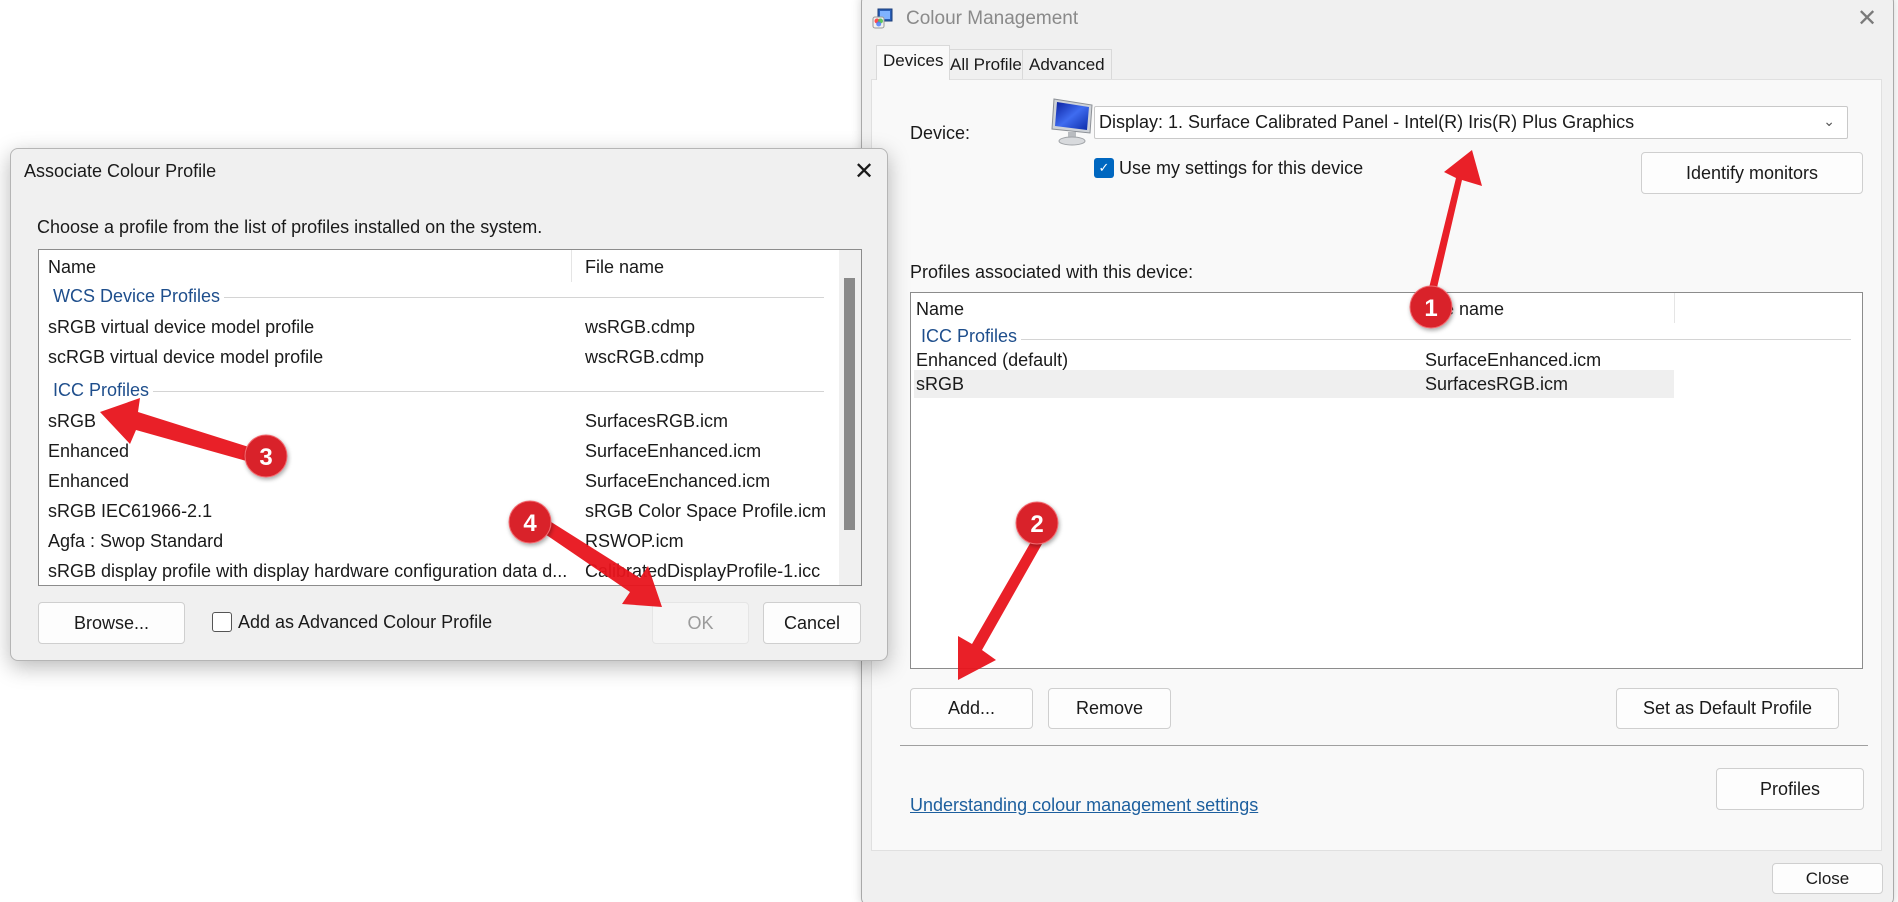 The width and height of the screenshot is (1898, 902). I want to click on close-button: Close, so click(1827, 878).